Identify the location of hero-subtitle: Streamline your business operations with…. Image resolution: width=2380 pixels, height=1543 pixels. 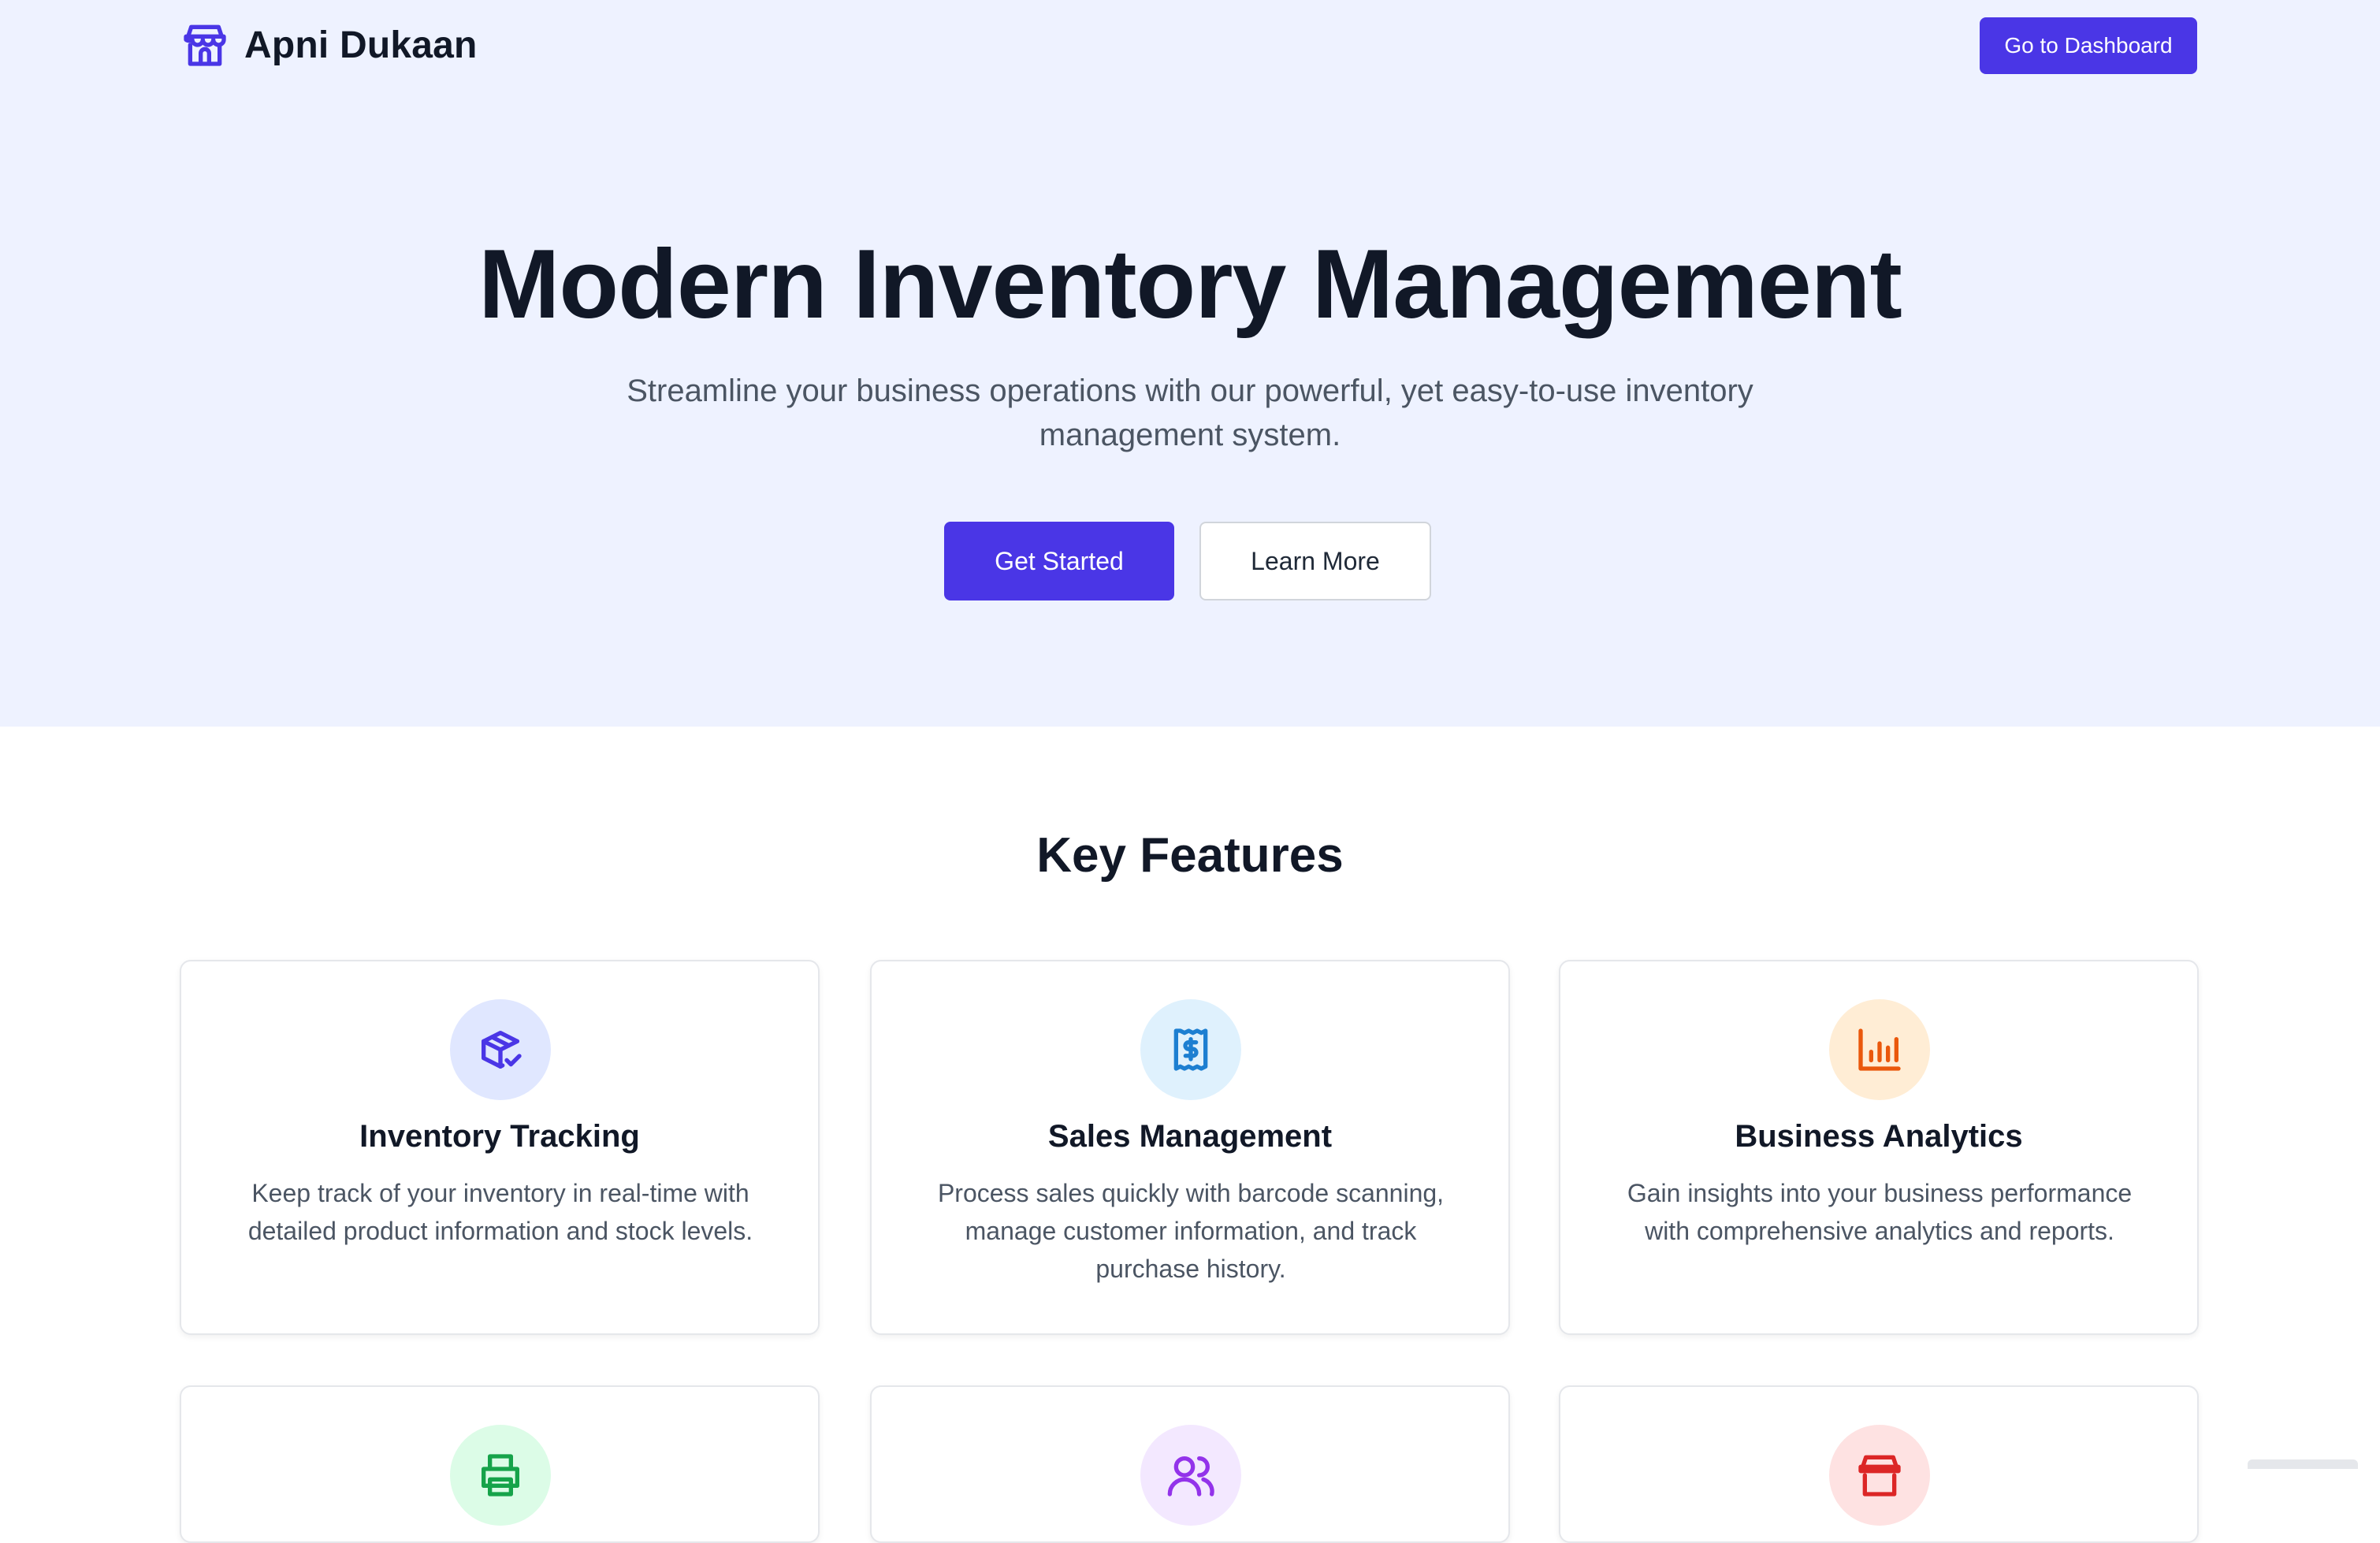
(1190, 413).